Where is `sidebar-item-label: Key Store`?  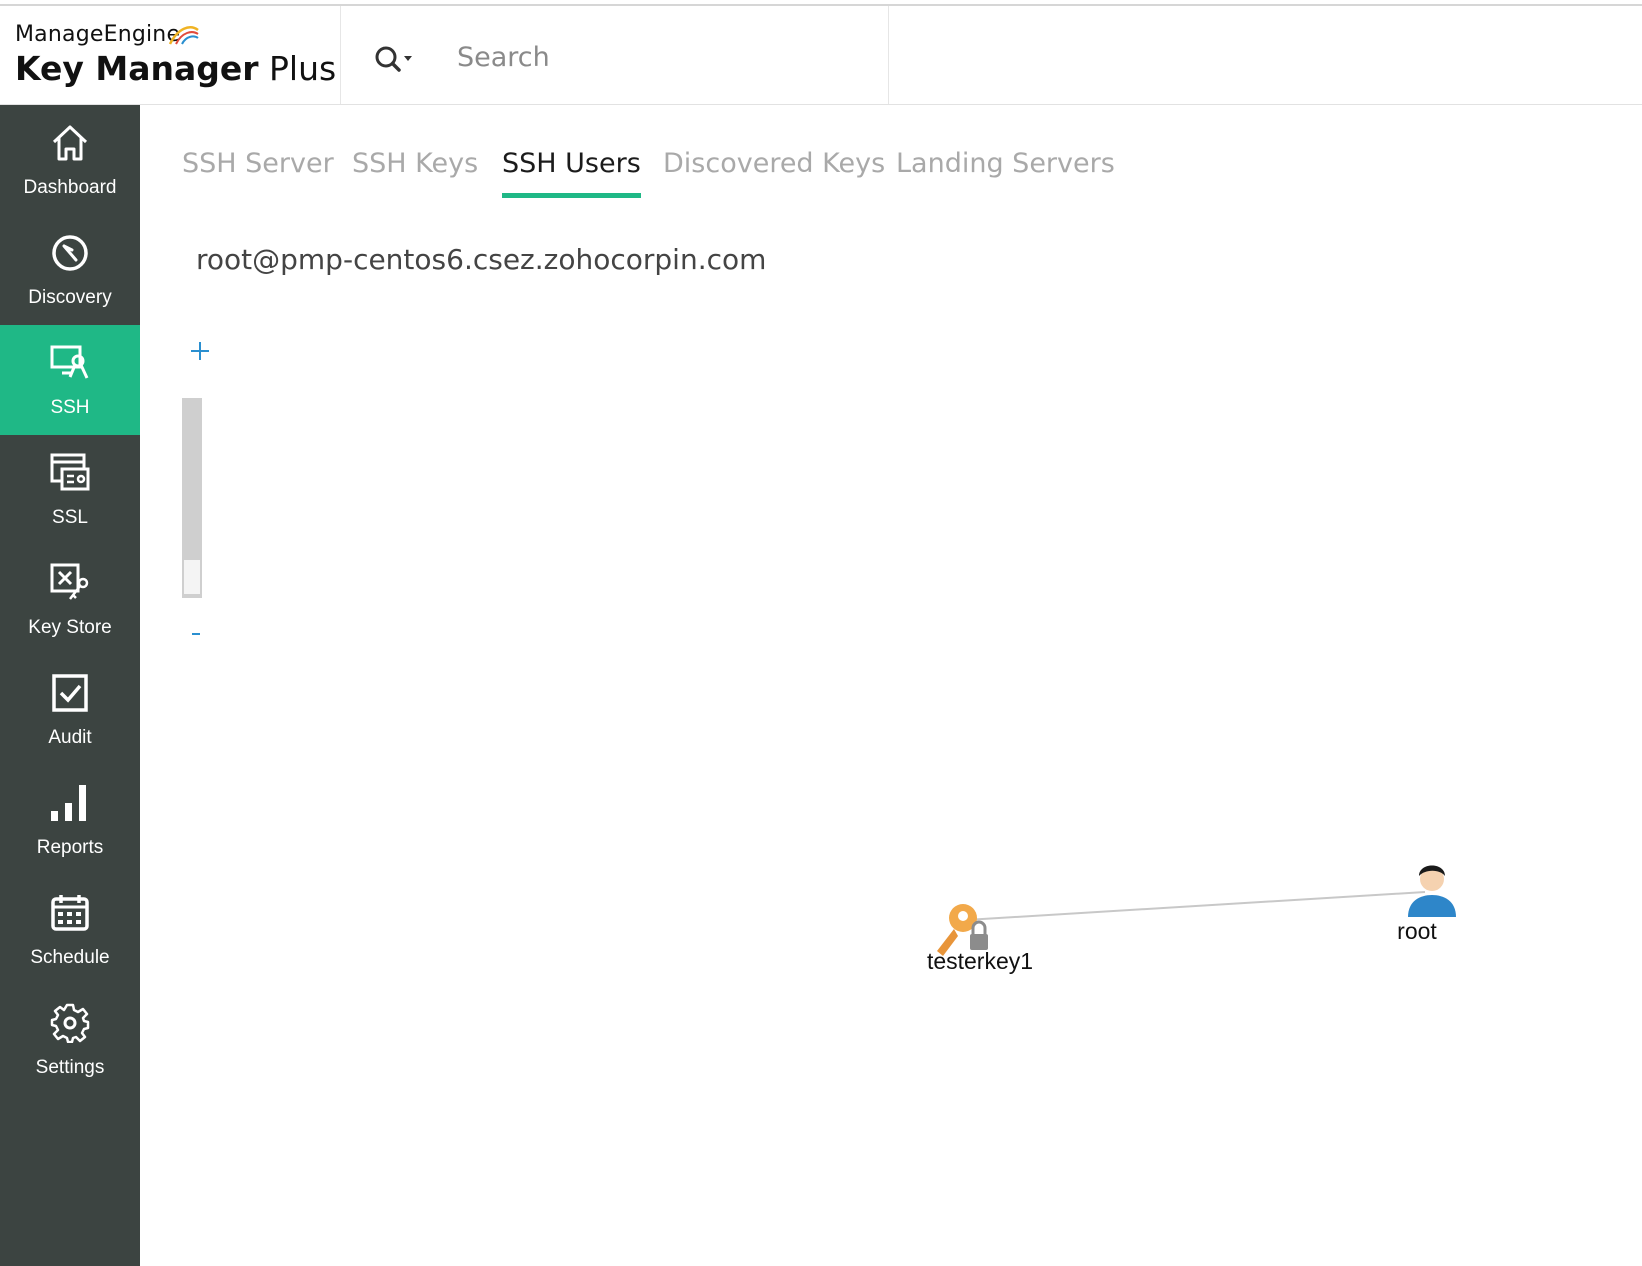
sidebar-item-label: Key Store is located at coordinates (70, 627).